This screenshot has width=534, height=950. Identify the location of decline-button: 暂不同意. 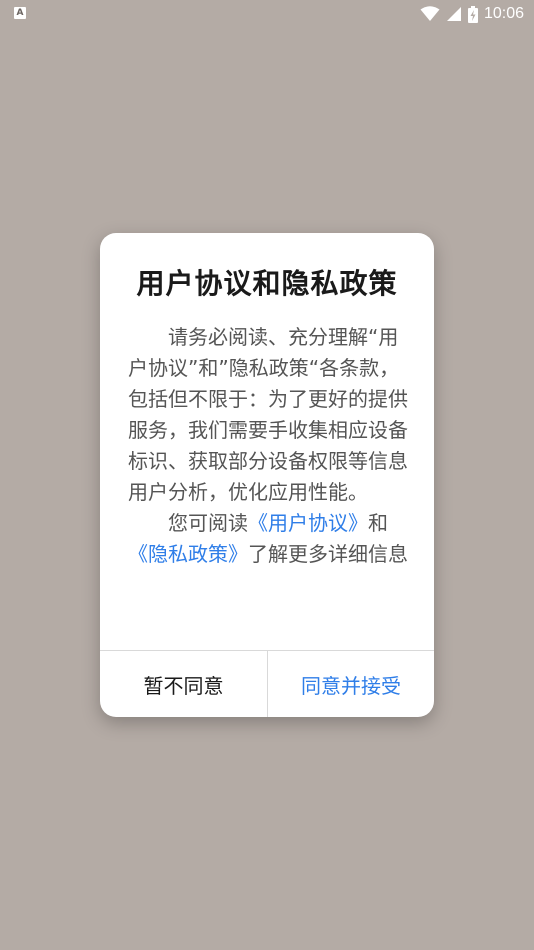
(183, 684).